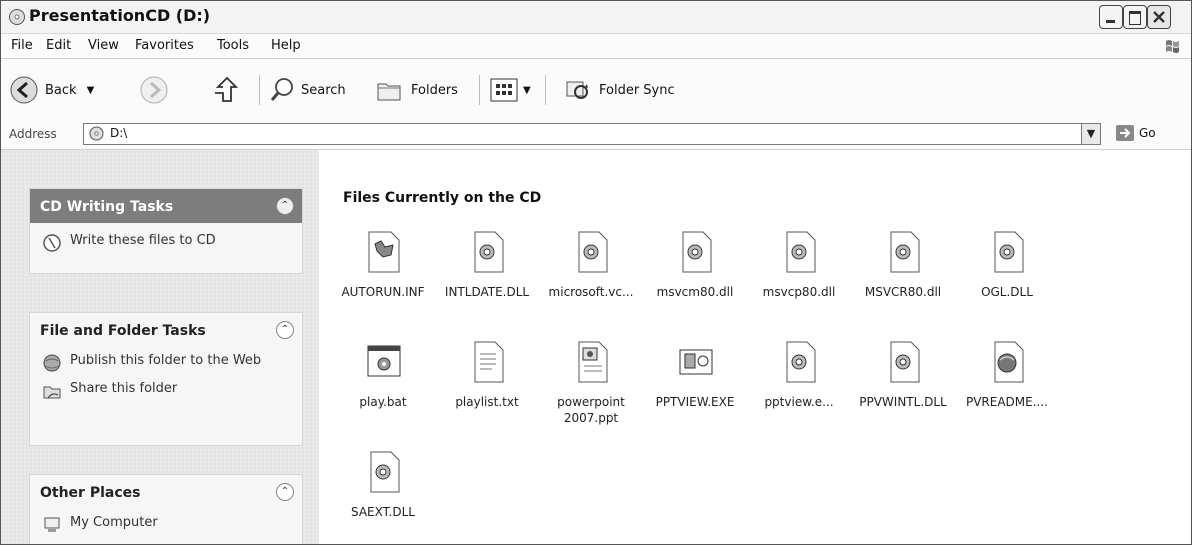 Image resolution: width=1192 pixels, height=545 pixels. I want to click on presentation-file-icon, so click(593, 362).